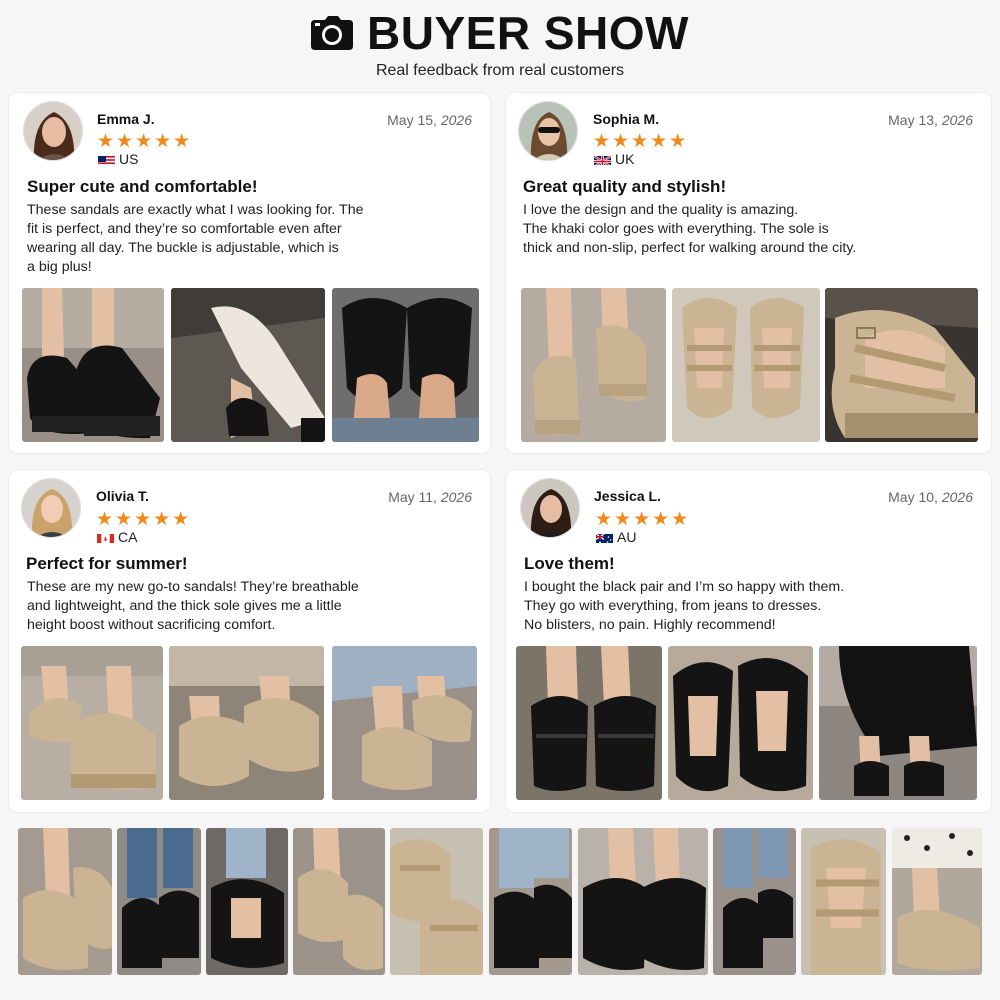 The image size is (1000, 1000). Describe the element at coordinates (107, 563) in the screenshot. I see `review-title: Perfect for summer!` at that location.